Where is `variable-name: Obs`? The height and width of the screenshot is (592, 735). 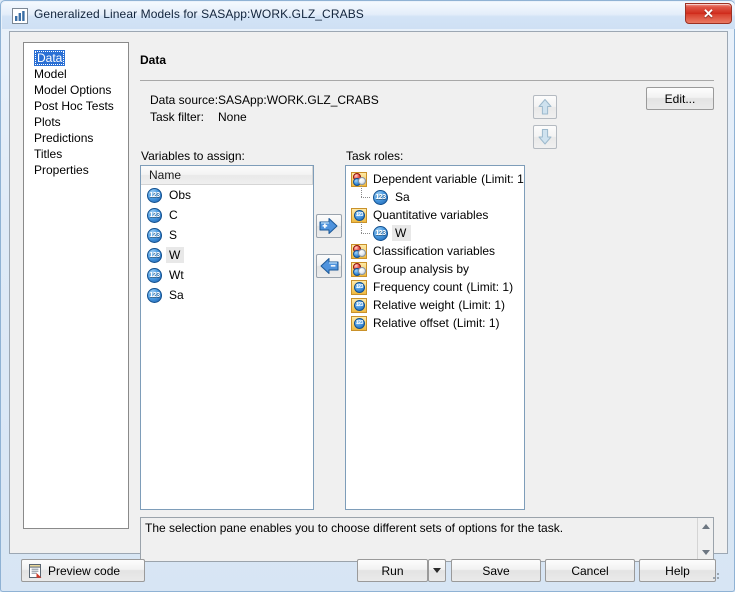 variable-name: Obs is located at coordinates (180, 195).